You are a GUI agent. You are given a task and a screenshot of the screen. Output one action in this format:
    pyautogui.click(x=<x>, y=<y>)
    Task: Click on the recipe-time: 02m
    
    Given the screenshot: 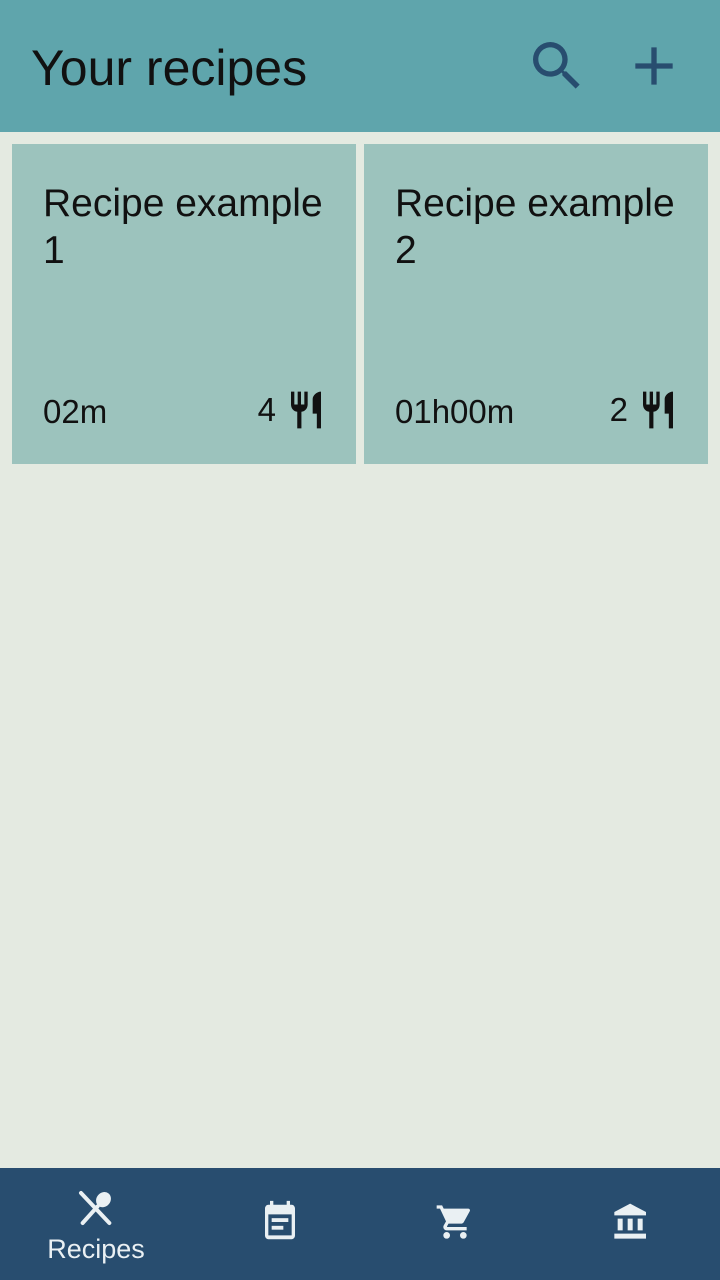 What is the action you would take?
    pyautogui.click(x=75, y=411)
    